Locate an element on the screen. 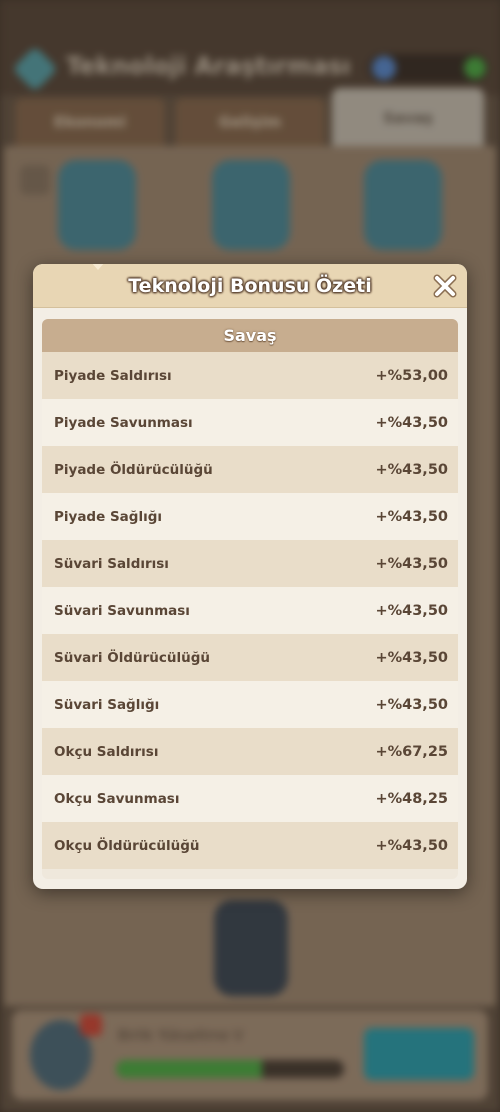 The width and height of the screenshot is (500, 1112). list-item: Okçu Saldırısı +%67,25 is located at coordinates (250, 751).